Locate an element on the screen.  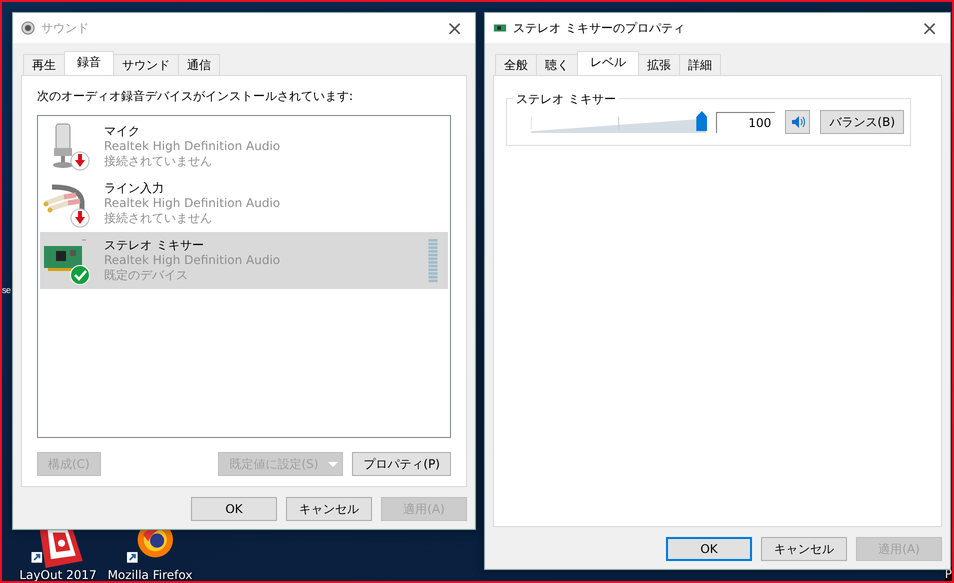
balance-button: バランス(B) is located at coordinates (862, 122).